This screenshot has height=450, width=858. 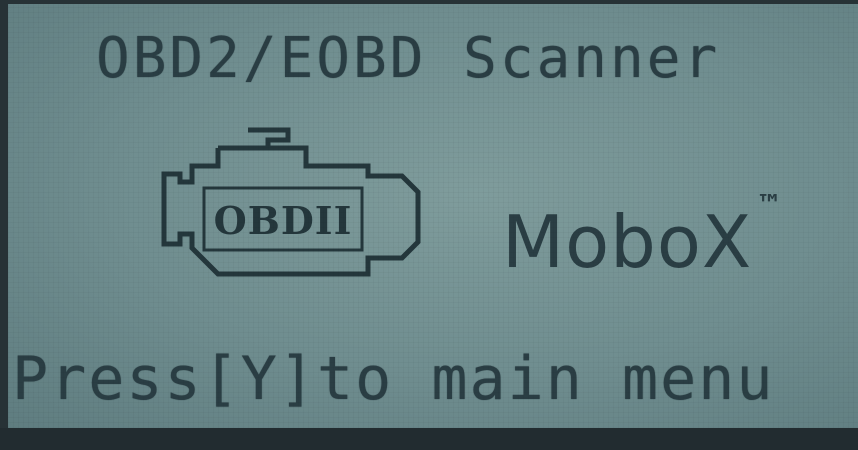 I want to click on main-menu-prompt: Press[Y]to main menu, so click(x=393, y=379).